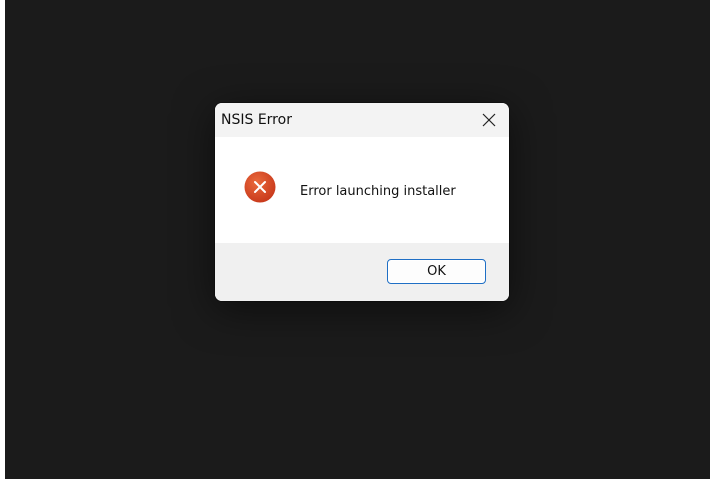 This screenshot has height=479, width=715. Describe the element at coordinates (260, 187) in the screenshot. I see `error-icon` at that location.